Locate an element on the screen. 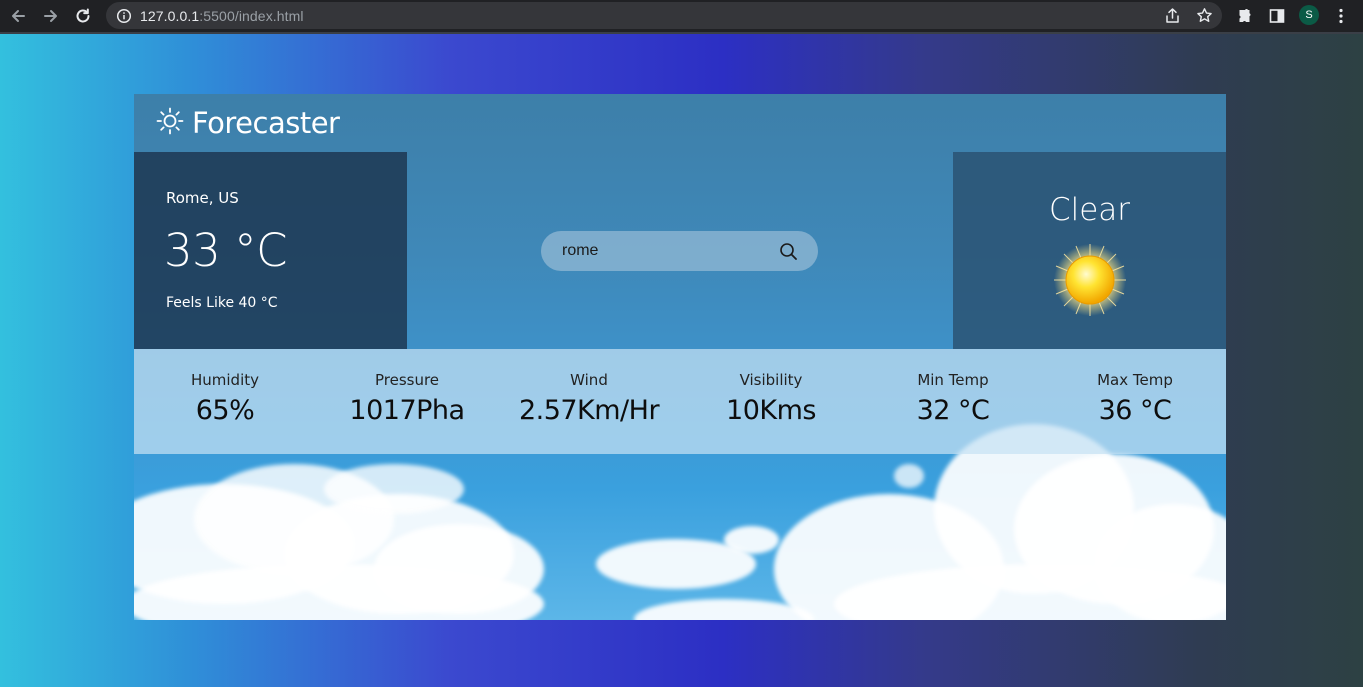  stat-pressure: Pressure 1017Pha is located at coordinates (407, 401).